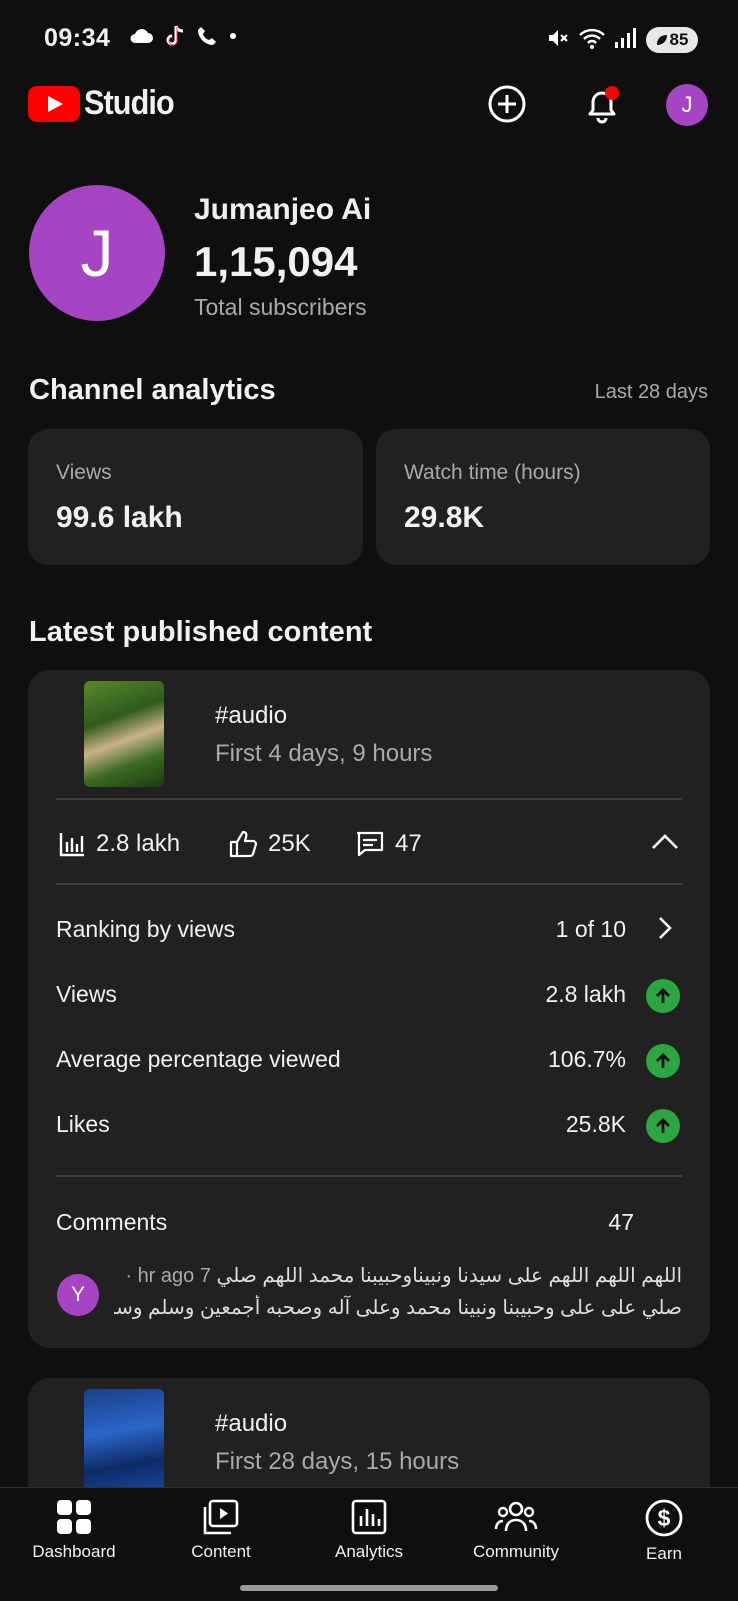 The width and height of the screenshot is (738, 1601). I want to click on video-age: First 4 days, 9 hours, so click(324, 753).